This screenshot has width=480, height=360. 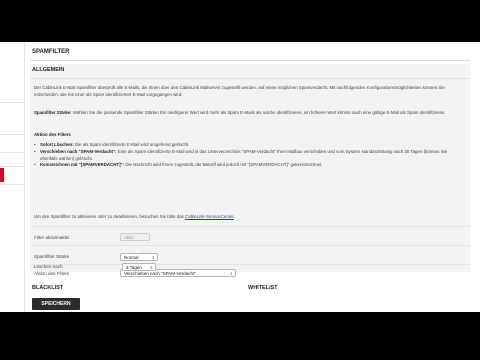 What do you see at coordinates (52, 256) in the screenshot?
I see `strength-label: Spamfilter Stärke` at bounding box center [52, 256].